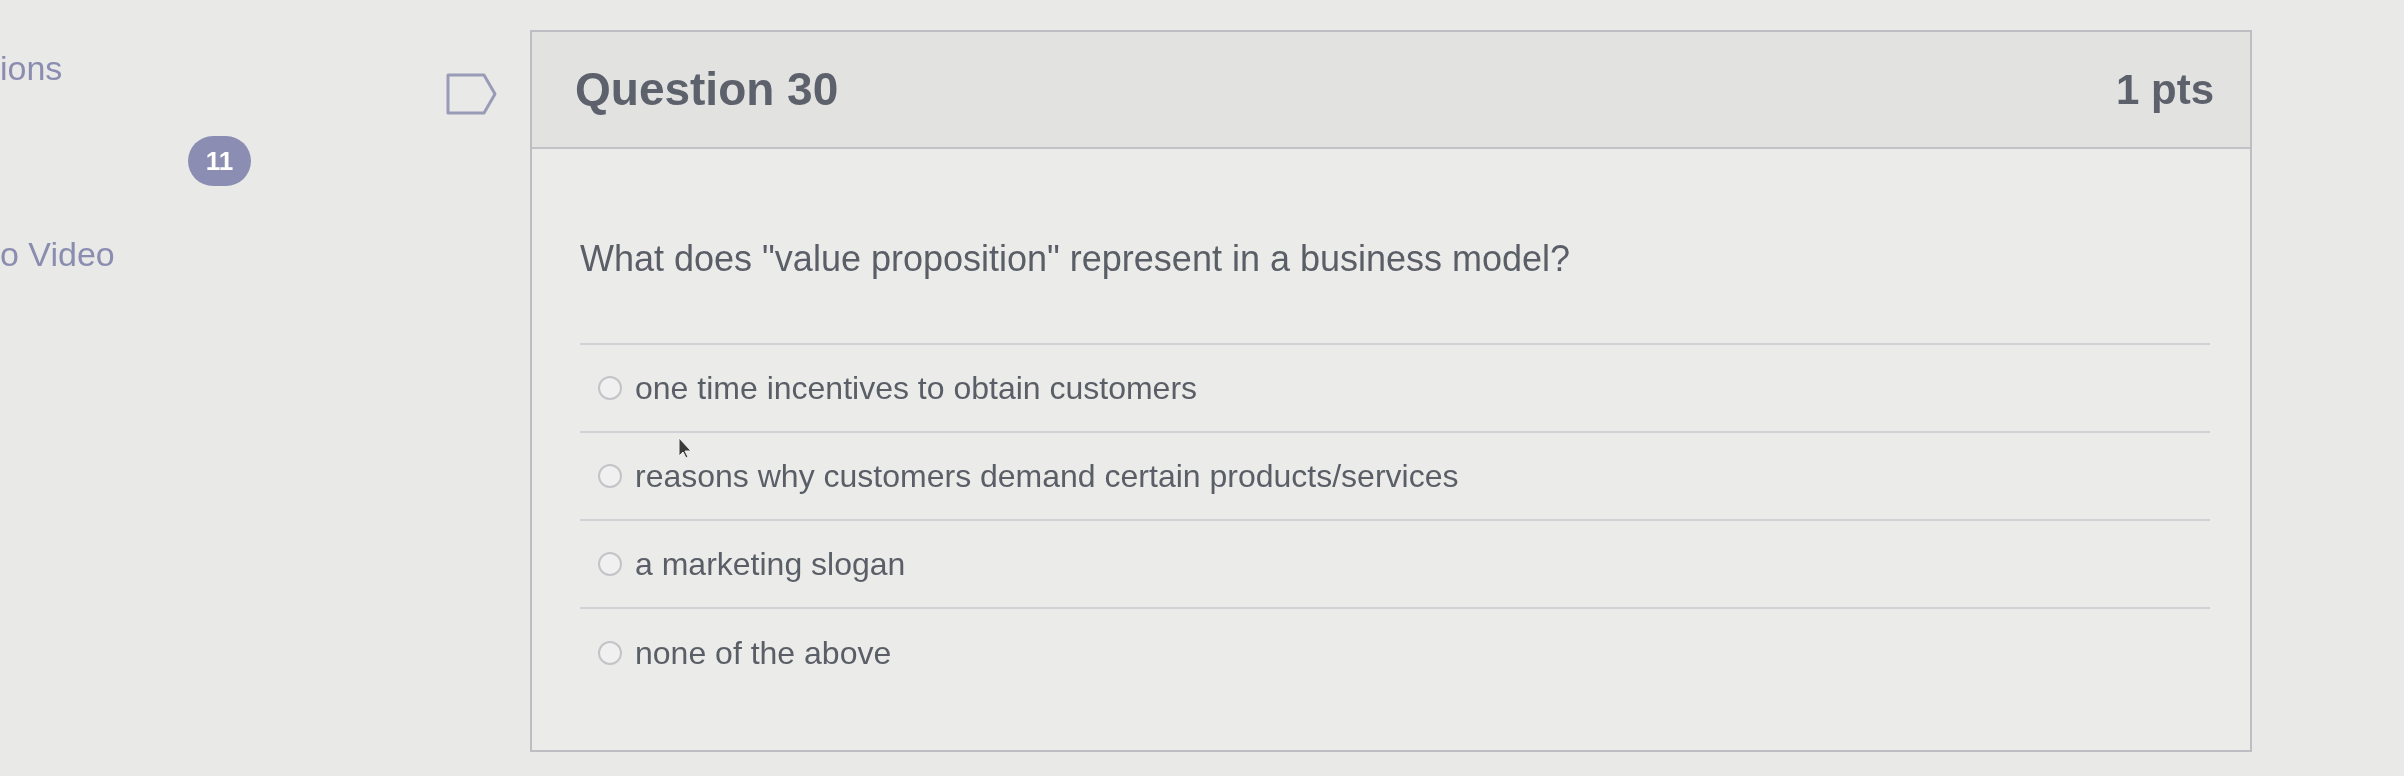 This screenshot has width=2404, height=776. Describe the element at coordinates (916, 388) in the screenshot. I see `answer-option: one time incentives to obtain customers` at that location.